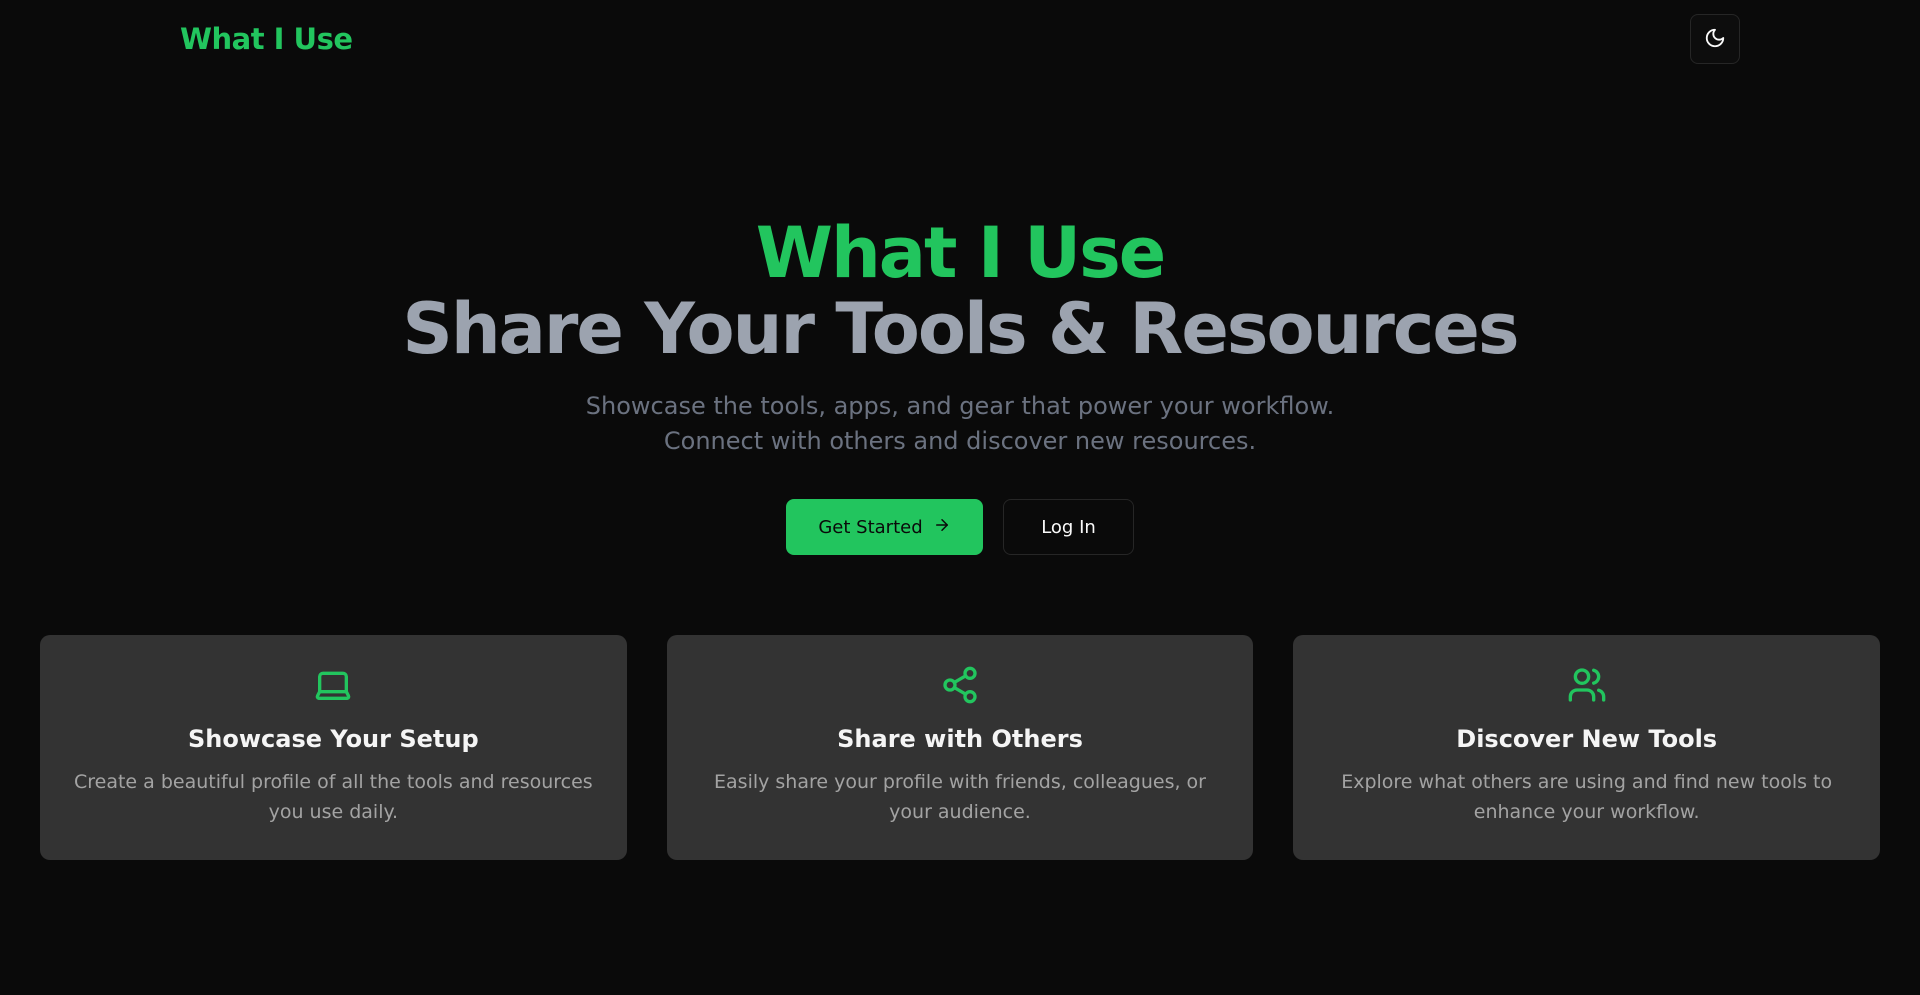 Image resolution: width=1920 pixels, height=995 pixels. What do you see at coordinates (1587, 685) in the screenshot?
I see `users-icon` at bounding box center [1587, 685].